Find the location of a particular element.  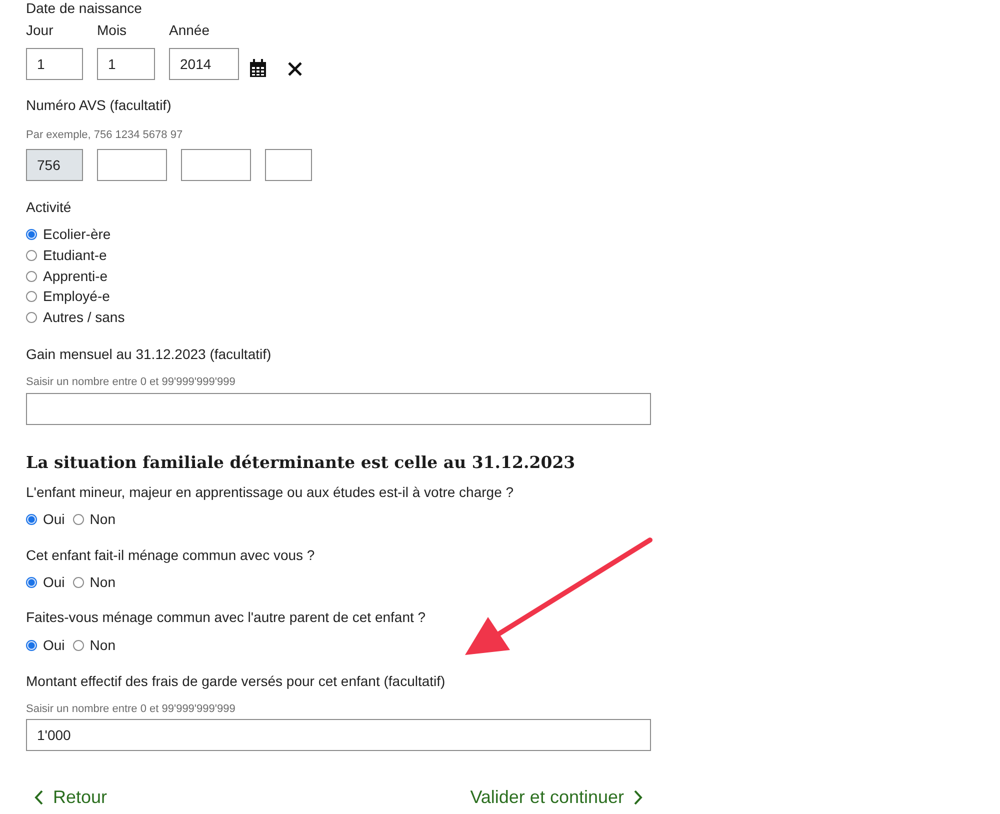

number-field: 1'000 is located at coordinates (338, 735).